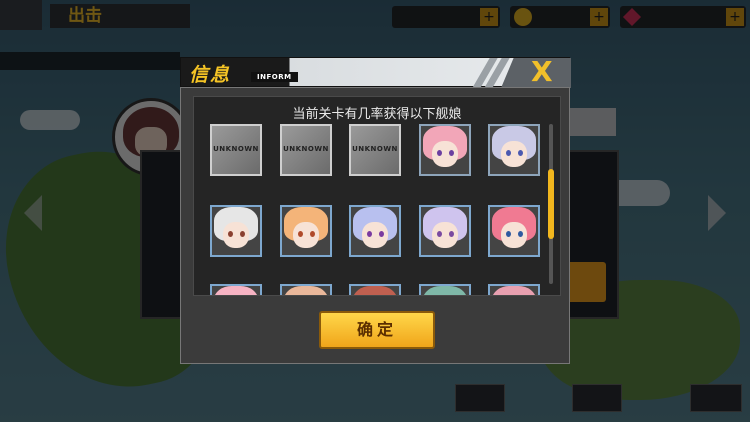 This screenshot has width=750, height=422. What do you see at coordinates (377, 114) in the screenshot?
I see `dialog-message: 当前关卡有几率获得以下舰娘` at bounding box center [377, 114].